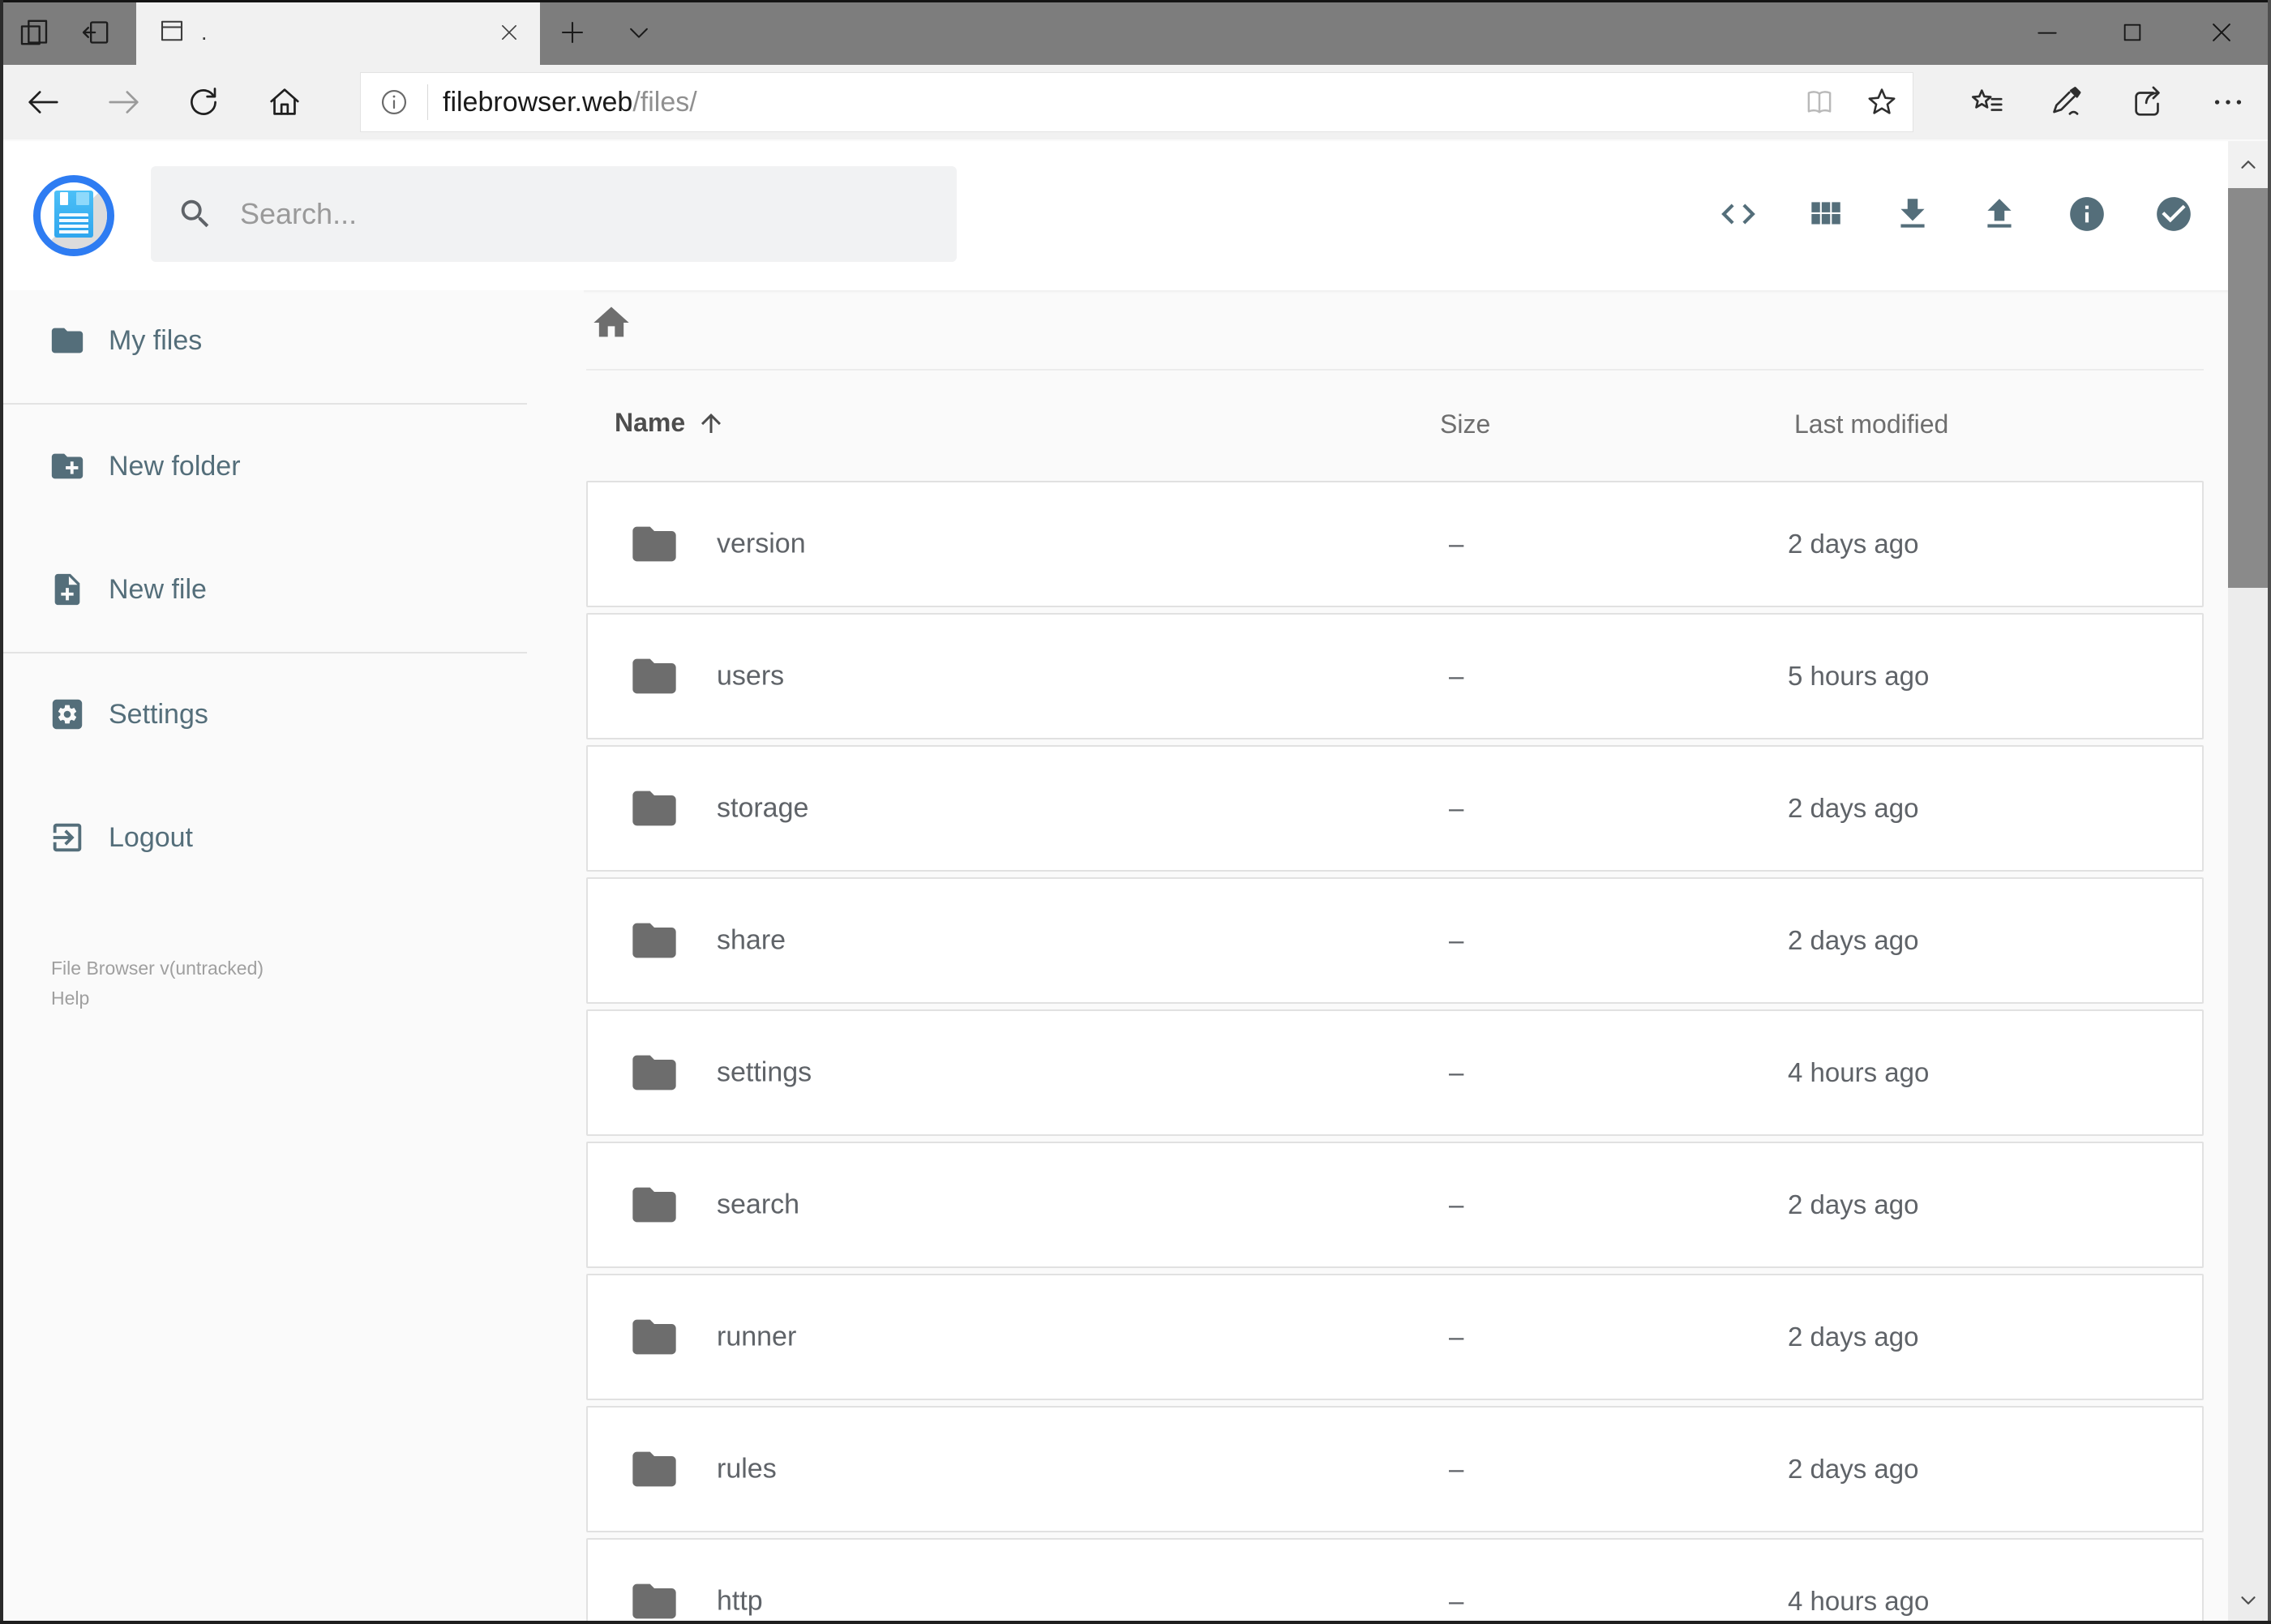 The height and width of the screenshot is (1624, 2271). I want to click on maximize-icon, so click(2132, 33).